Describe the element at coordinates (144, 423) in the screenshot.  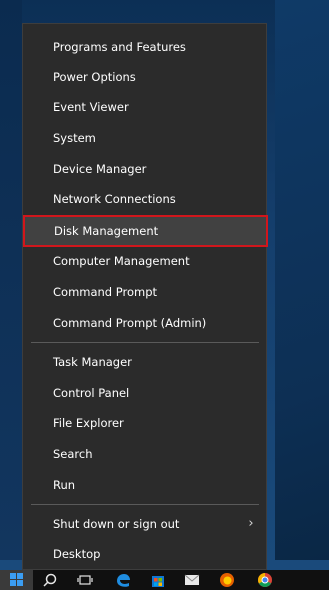
I see `menu-item-file-explorer: File Explorer` at that location.